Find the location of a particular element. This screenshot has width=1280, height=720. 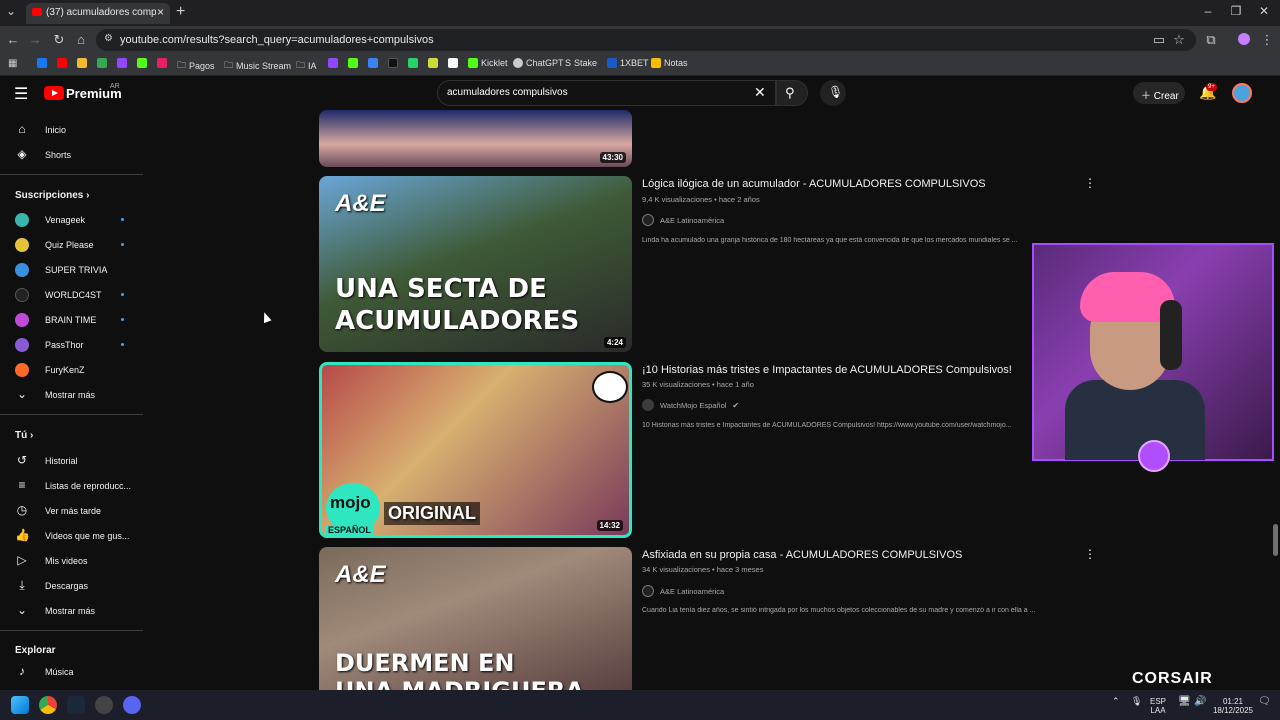

forward-icon: → is located at coordinates (35, 39).